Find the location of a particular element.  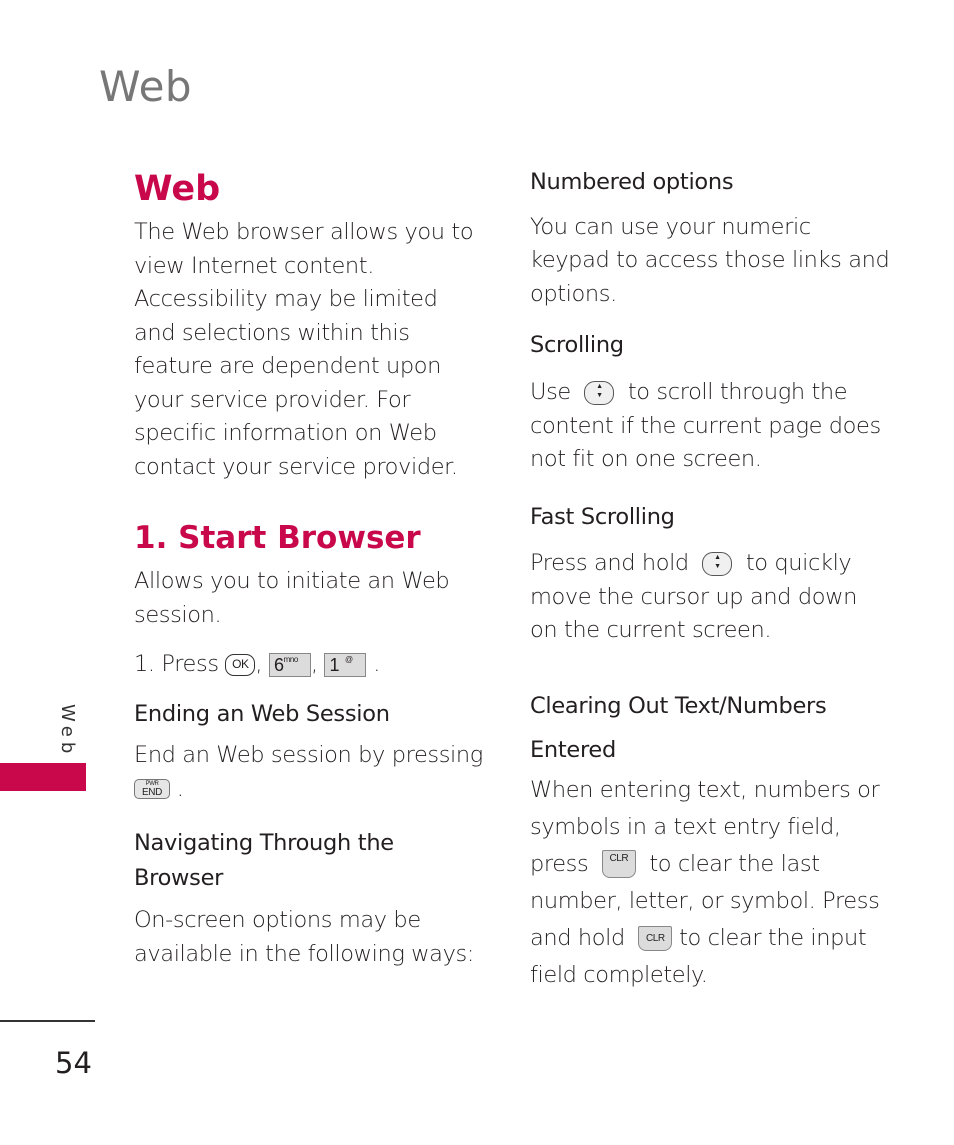

step-end: . is located at coordinates (376, 664).